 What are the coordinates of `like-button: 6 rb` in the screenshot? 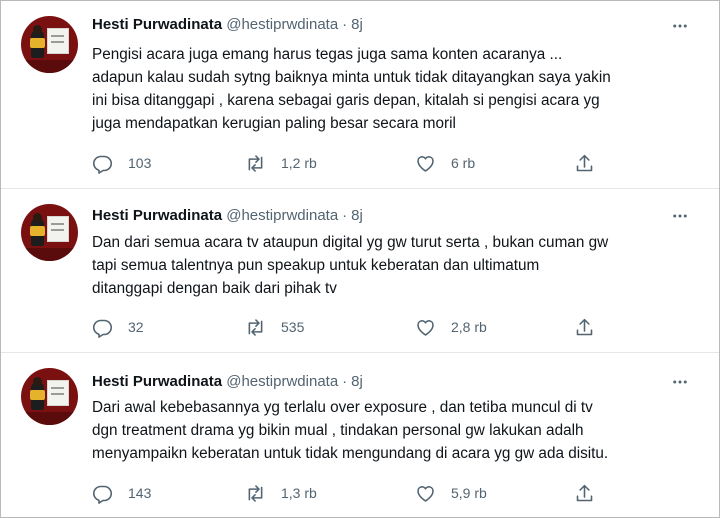 It's located at (445, 163).